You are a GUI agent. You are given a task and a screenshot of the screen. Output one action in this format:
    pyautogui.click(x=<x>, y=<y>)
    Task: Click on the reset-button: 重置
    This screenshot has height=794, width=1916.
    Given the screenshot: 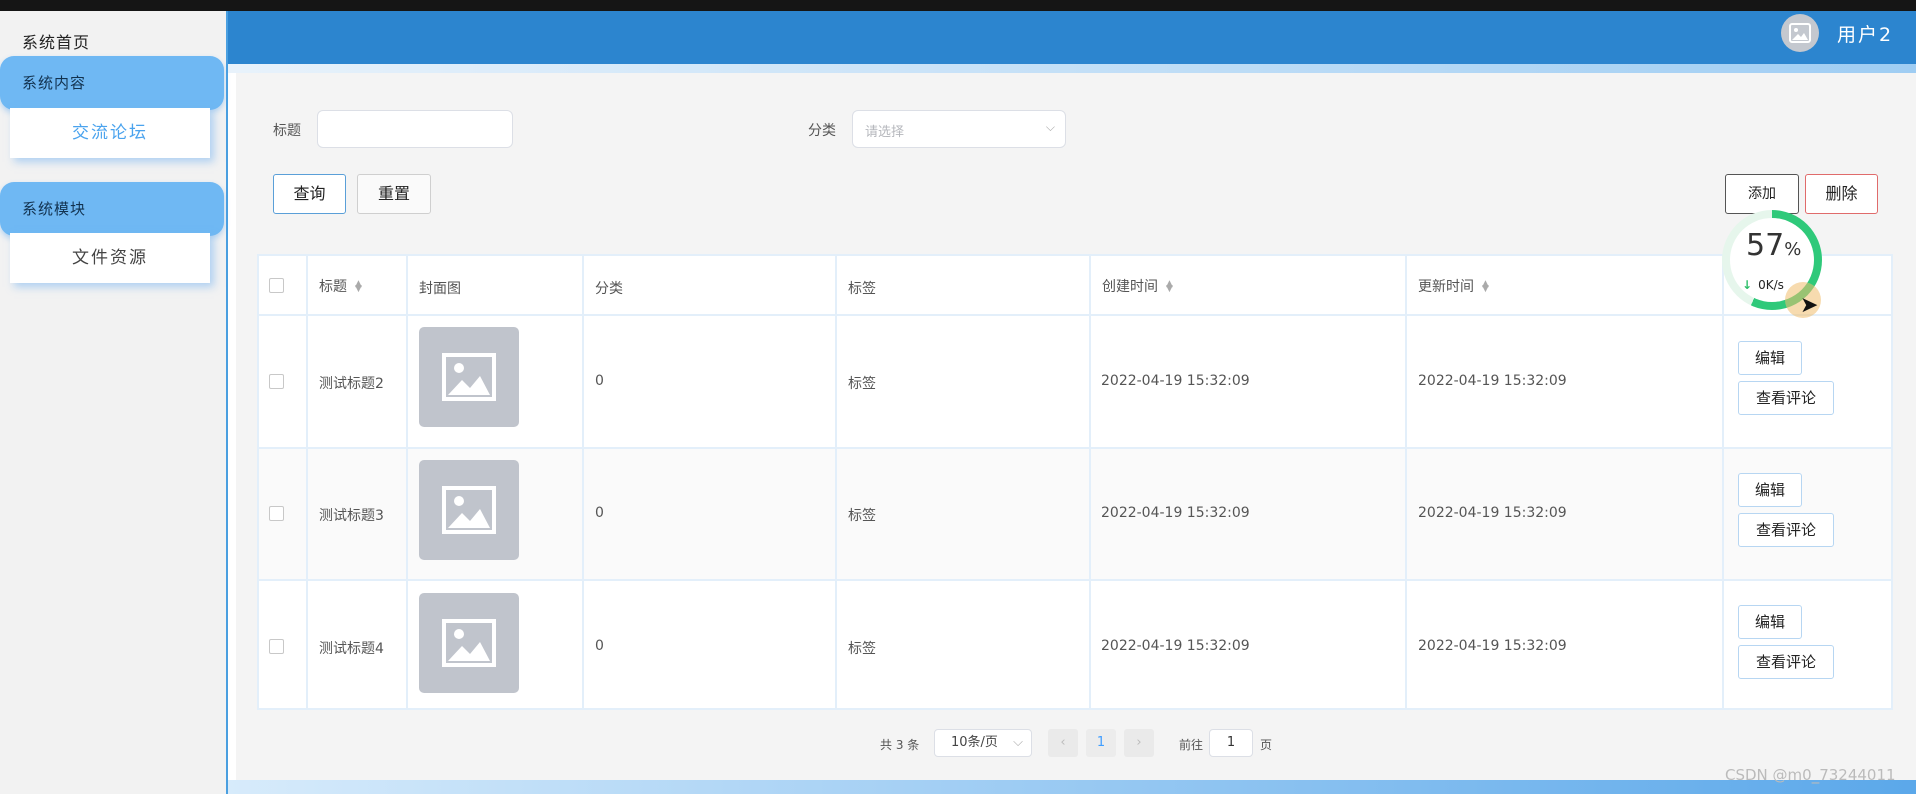 What is the action you would take?
    pyautogui.click(x=394, y=194)
    